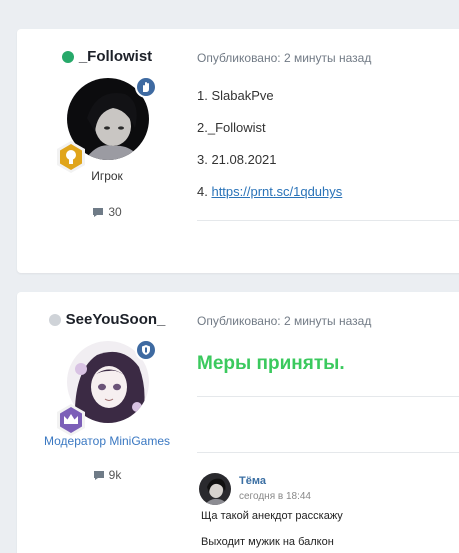 The image size is (459, 553). Describe the element at coordinates (275, 496) in the screenshot. I see `quote-timestamp: сегодня в 18:44` at that location.